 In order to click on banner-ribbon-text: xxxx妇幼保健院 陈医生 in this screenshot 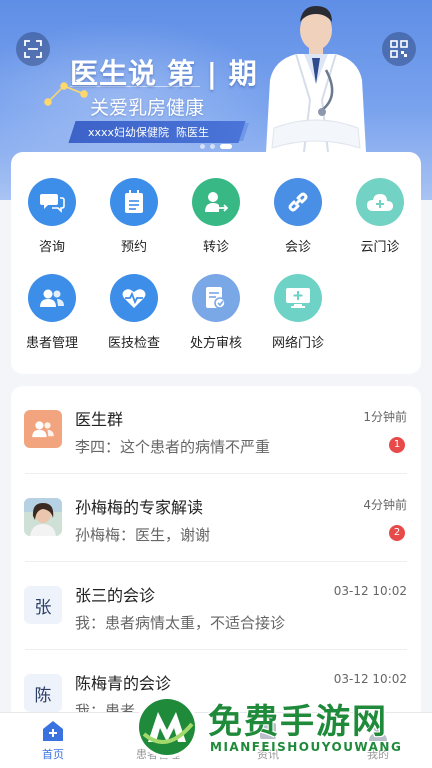, I will do `click(148, 132)`.